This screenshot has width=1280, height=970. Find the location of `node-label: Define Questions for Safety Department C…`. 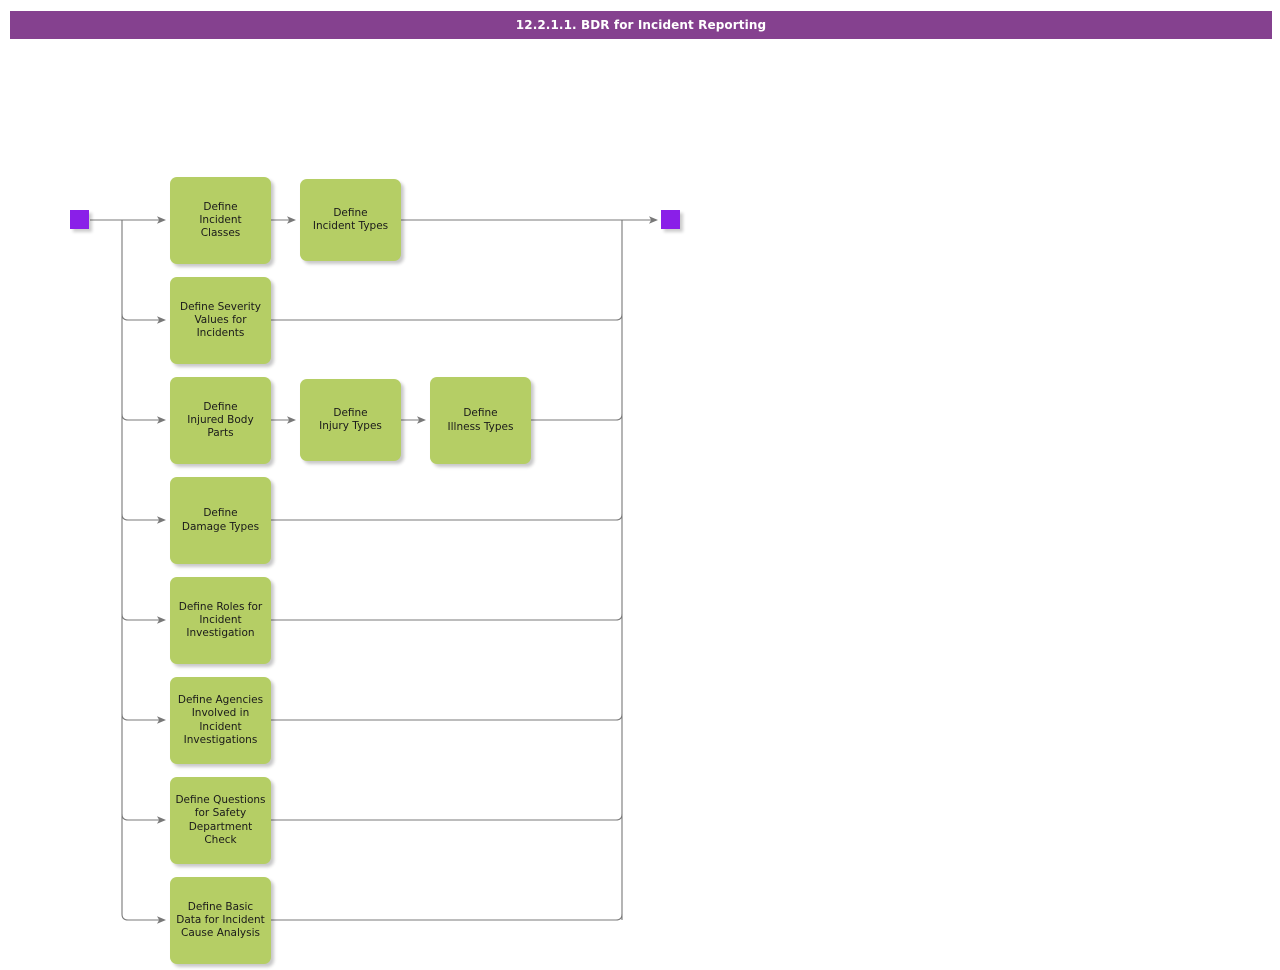

node-label: Define Questions for Safety Department C… is located at coordinates (220, 820).